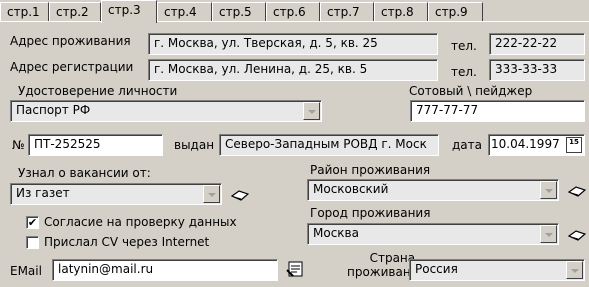 Image resolution: width=589 pixels, height=287 pixels. Describe the element at coordinates (497, 270) in the screenshot. I see `country-select: Россия` at that location.